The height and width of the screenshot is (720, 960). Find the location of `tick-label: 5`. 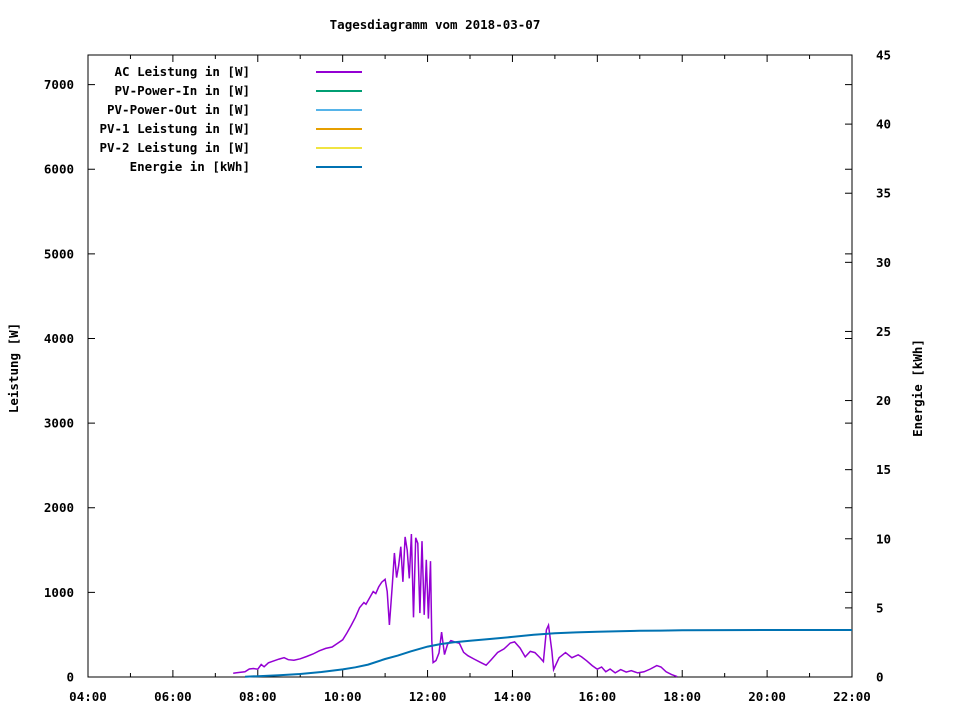

tick-label: 5 is located at coordinates (880, 607).